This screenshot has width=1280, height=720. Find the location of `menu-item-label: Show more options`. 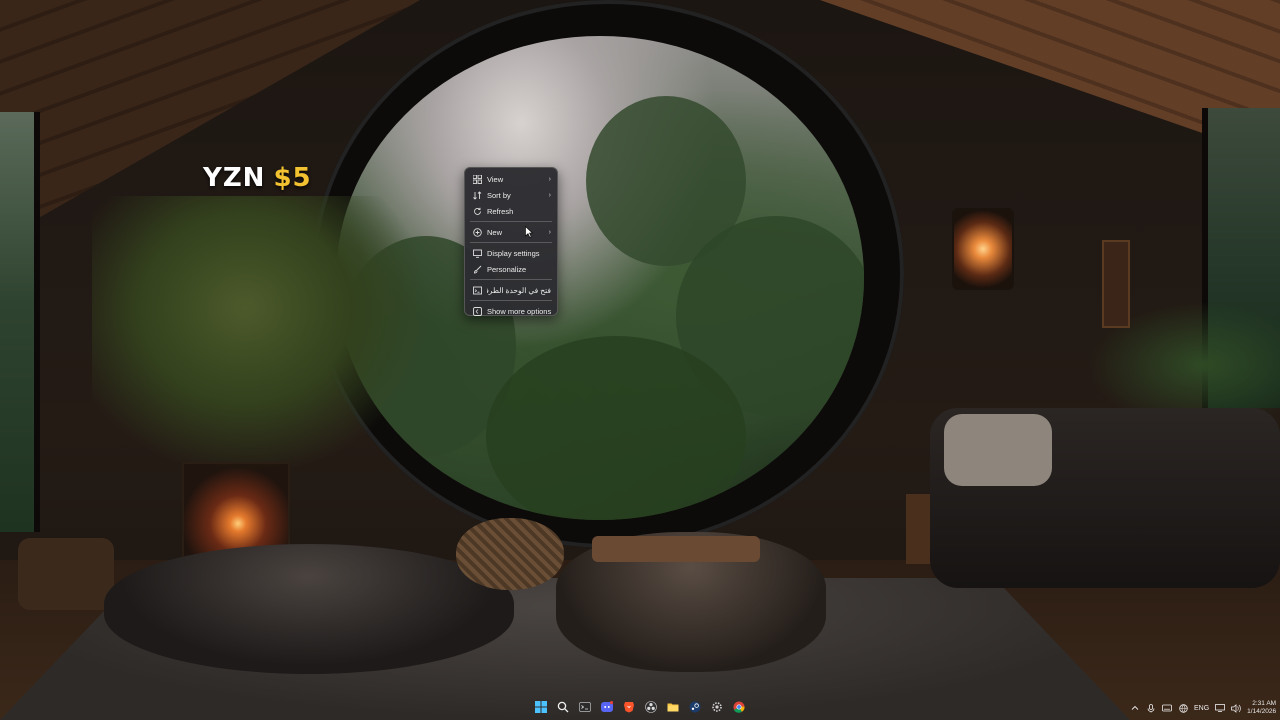

menu-item-label: Show more options is located at coordinates (519, 311).